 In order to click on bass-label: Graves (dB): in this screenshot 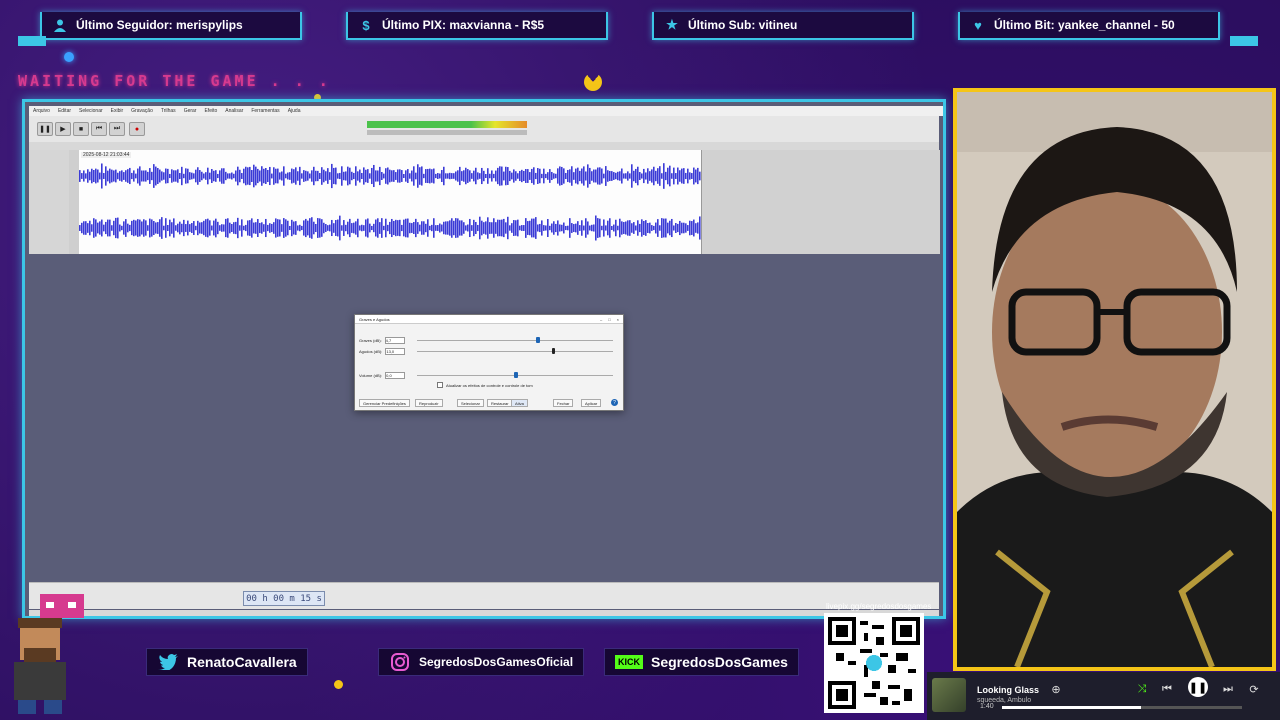, I will do `click(370, 340)`.